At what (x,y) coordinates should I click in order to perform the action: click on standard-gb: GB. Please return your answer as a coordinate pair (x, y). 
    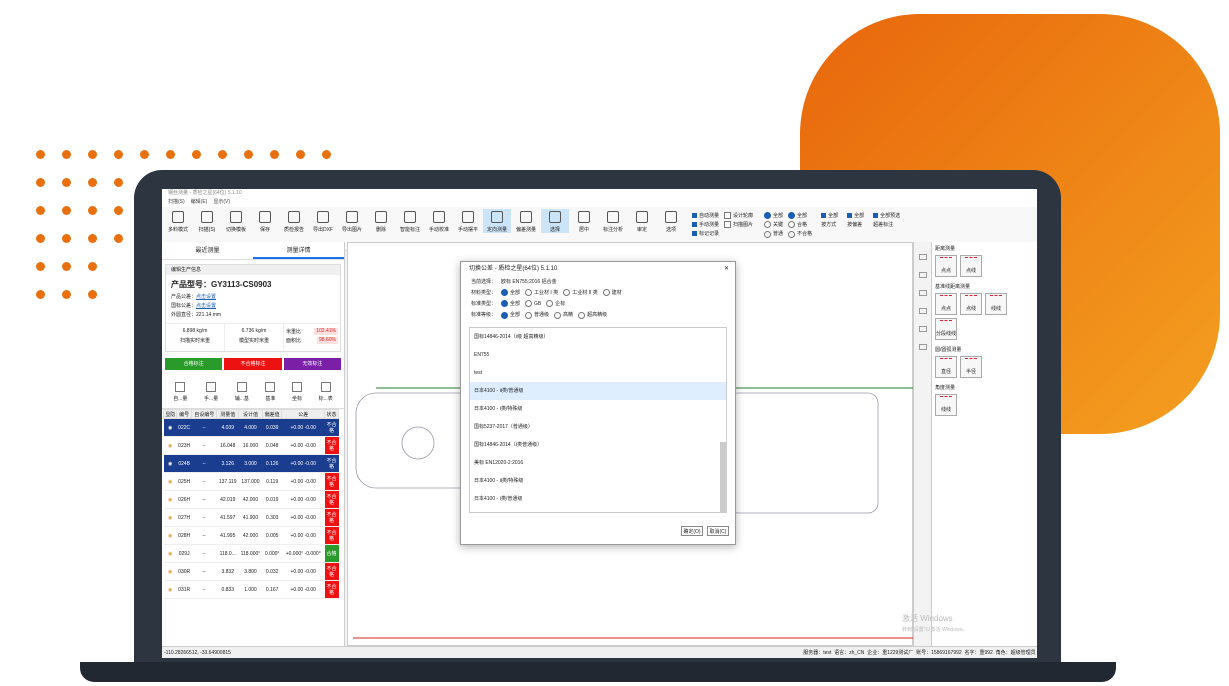
    Looking at the image, I should click on (533, 303).